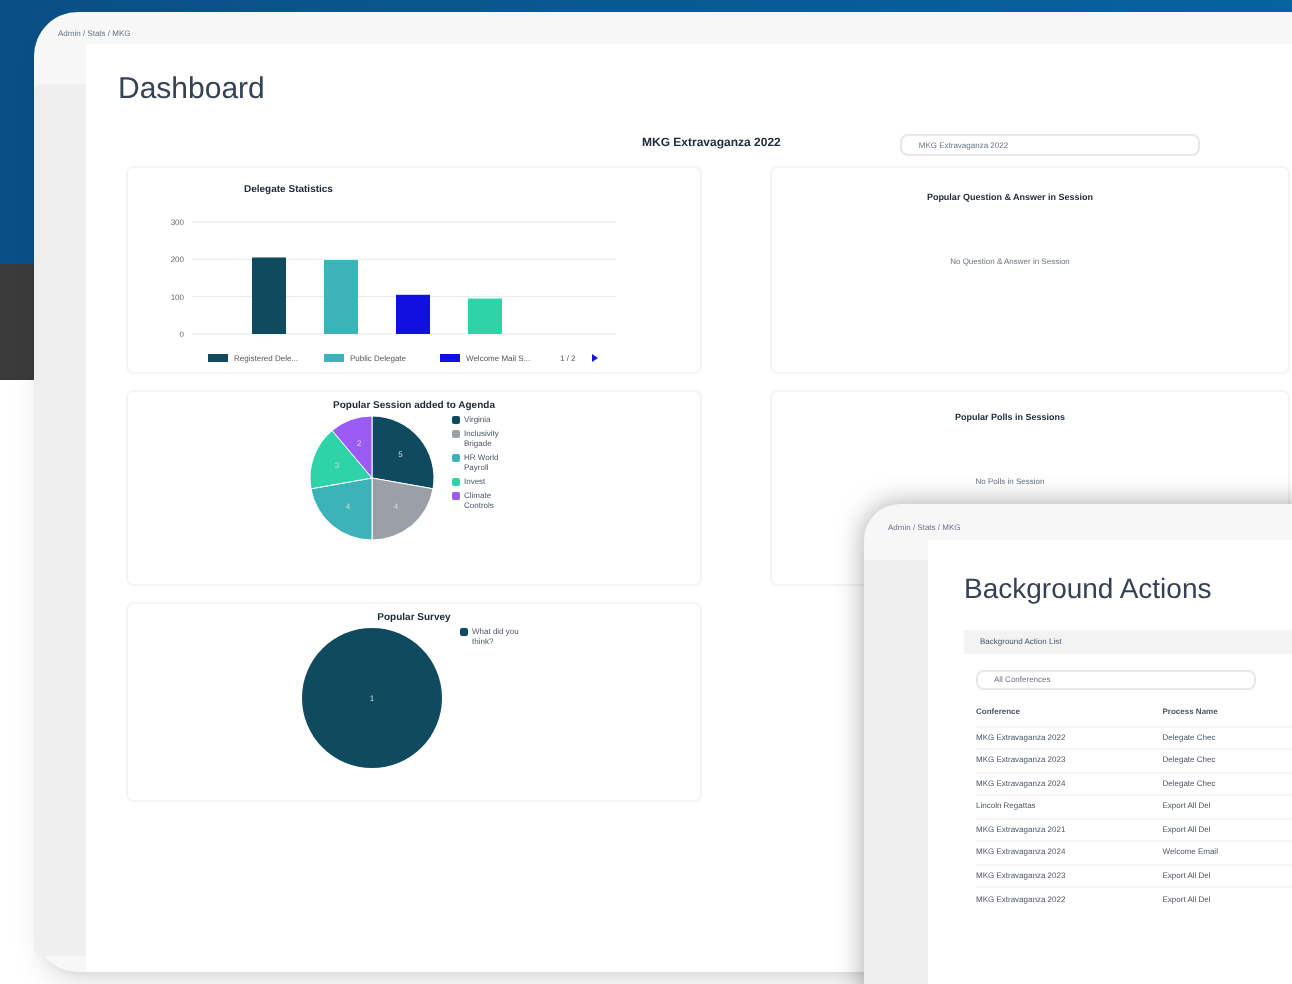 This screenshot has width=1292, height=984. Describe the element at coordinates (192, 90) in the screenshot. I see `page-title: Dashboard` at that location.